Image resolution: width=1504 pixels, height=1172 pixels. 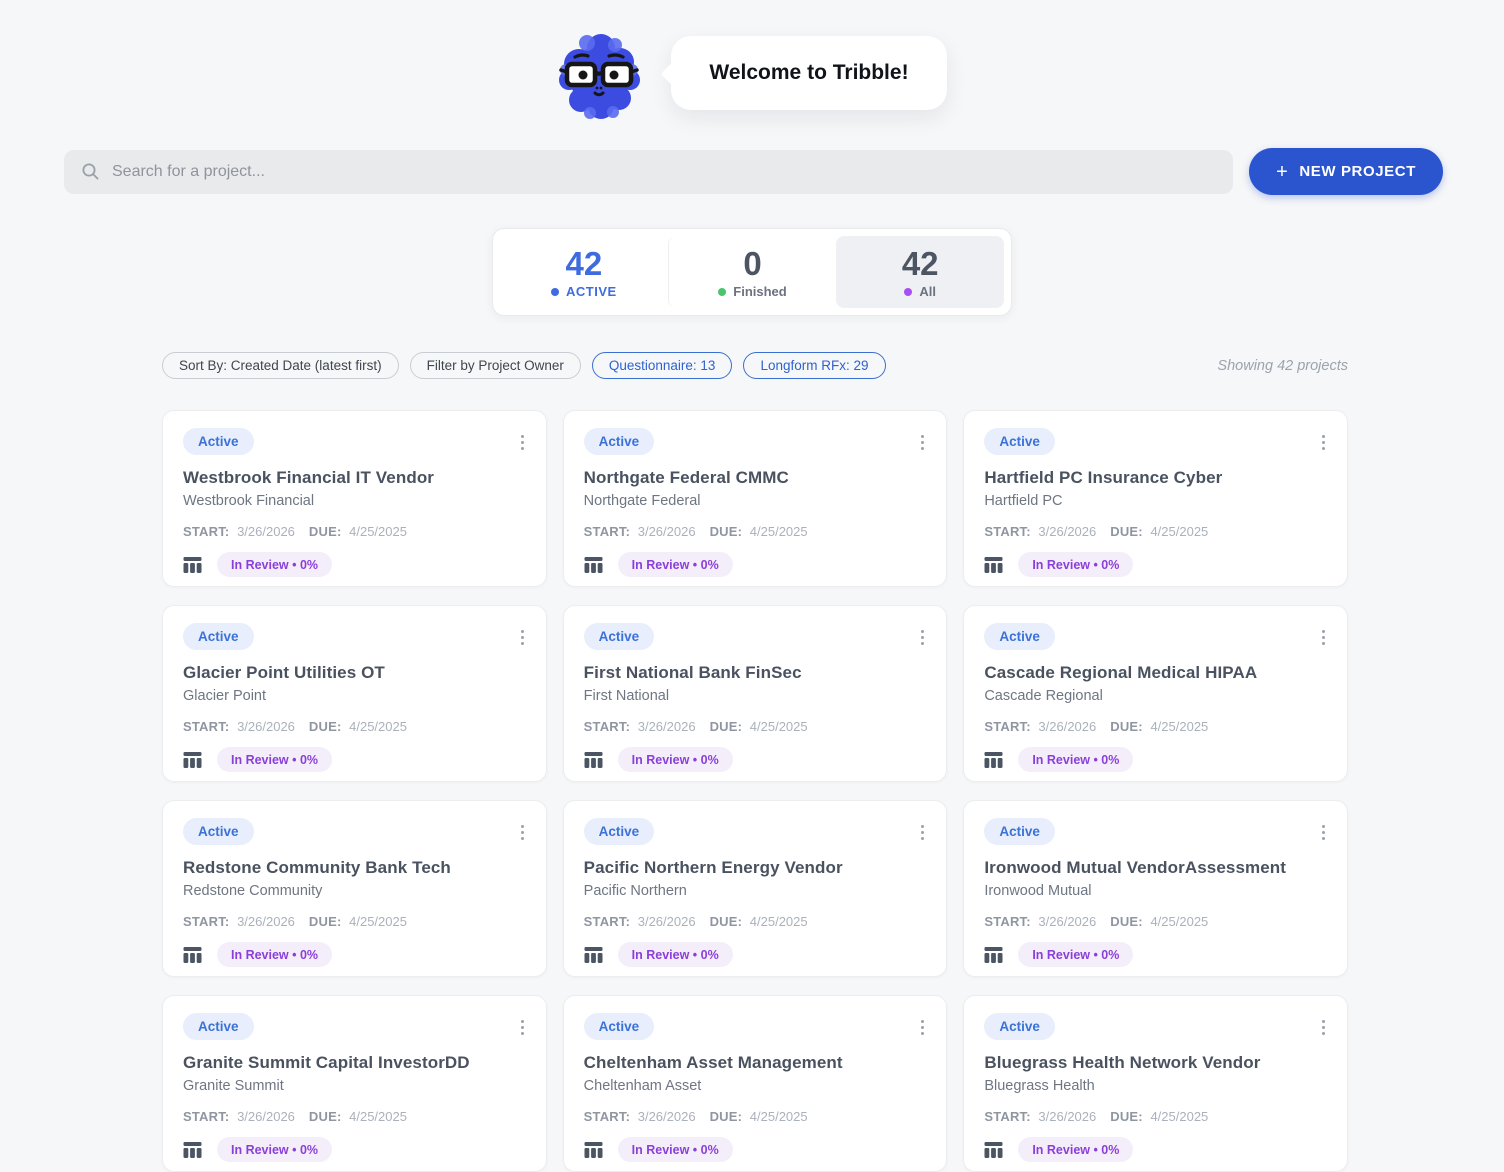 I want to click on project-title: Westbrook Financial IT Vendor, so click(x=309, y=477).